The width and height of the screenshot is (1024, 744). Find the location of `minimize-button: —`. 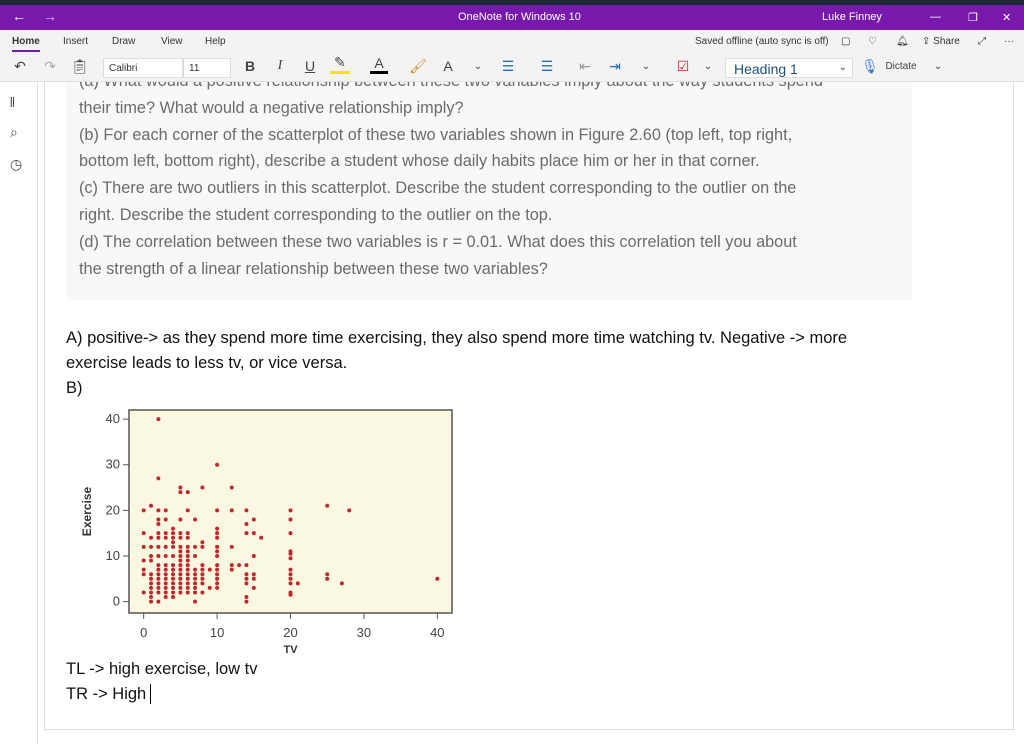

minimize-button: — is located at coordinates (935, 17).